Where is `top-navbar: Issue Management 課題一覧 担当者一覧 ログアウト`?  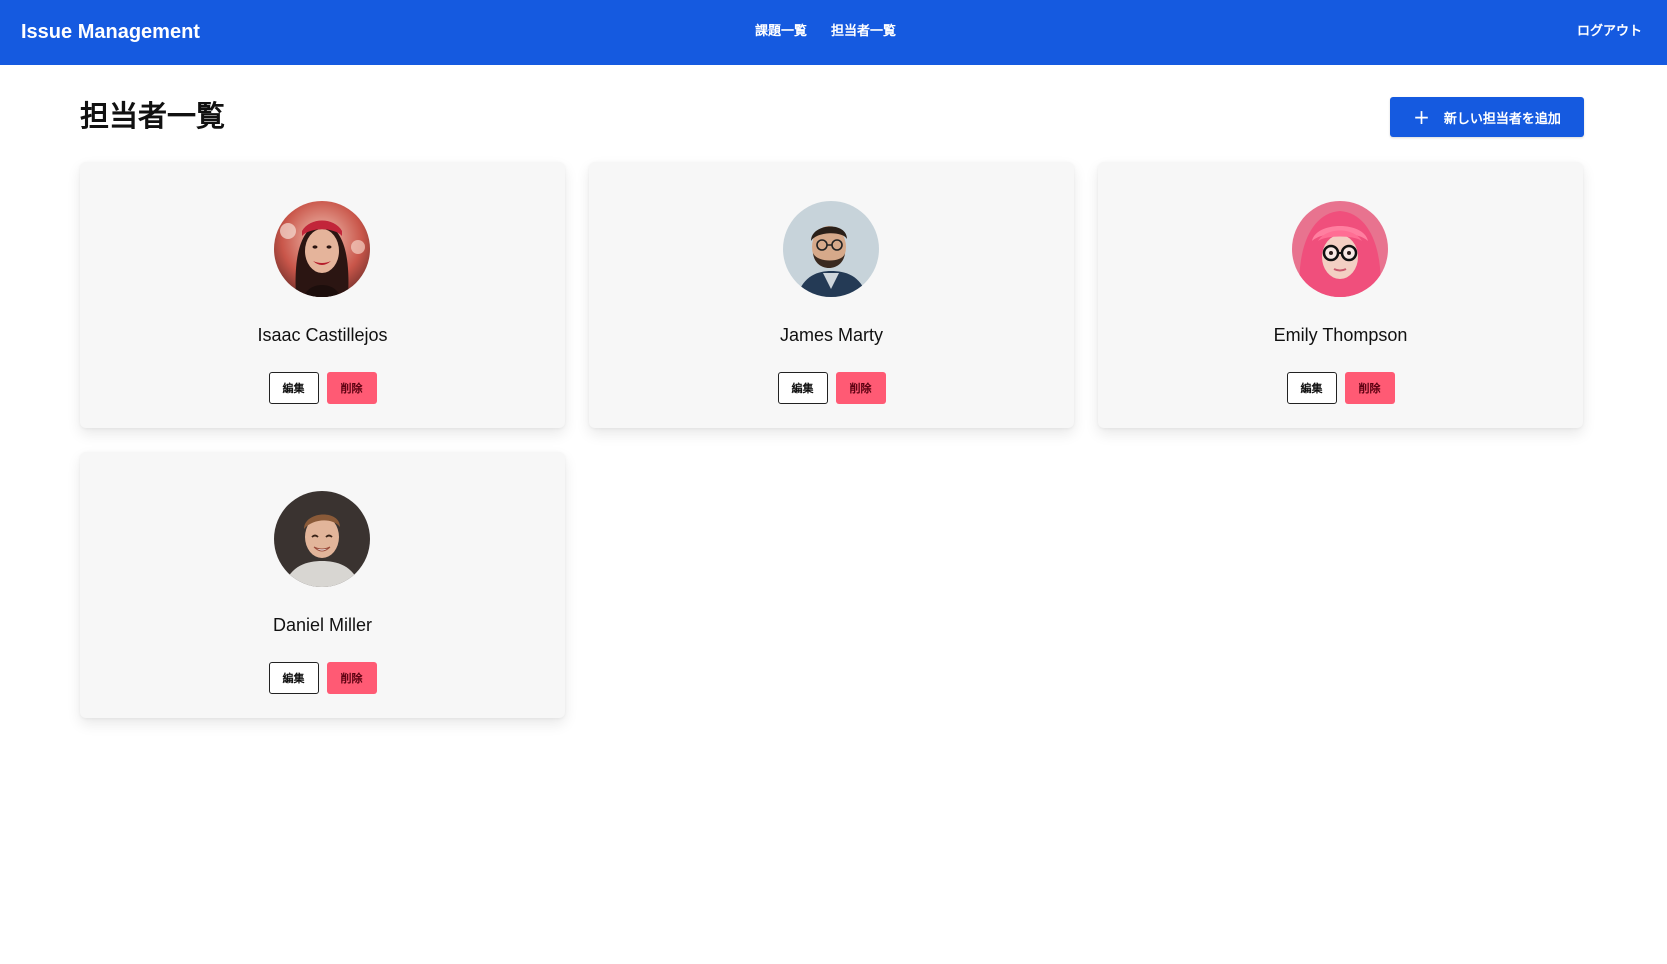 top-navbar: Issue Management 課題一覧 担当者一覧 ログアウト is located at coordinates (833, 32).